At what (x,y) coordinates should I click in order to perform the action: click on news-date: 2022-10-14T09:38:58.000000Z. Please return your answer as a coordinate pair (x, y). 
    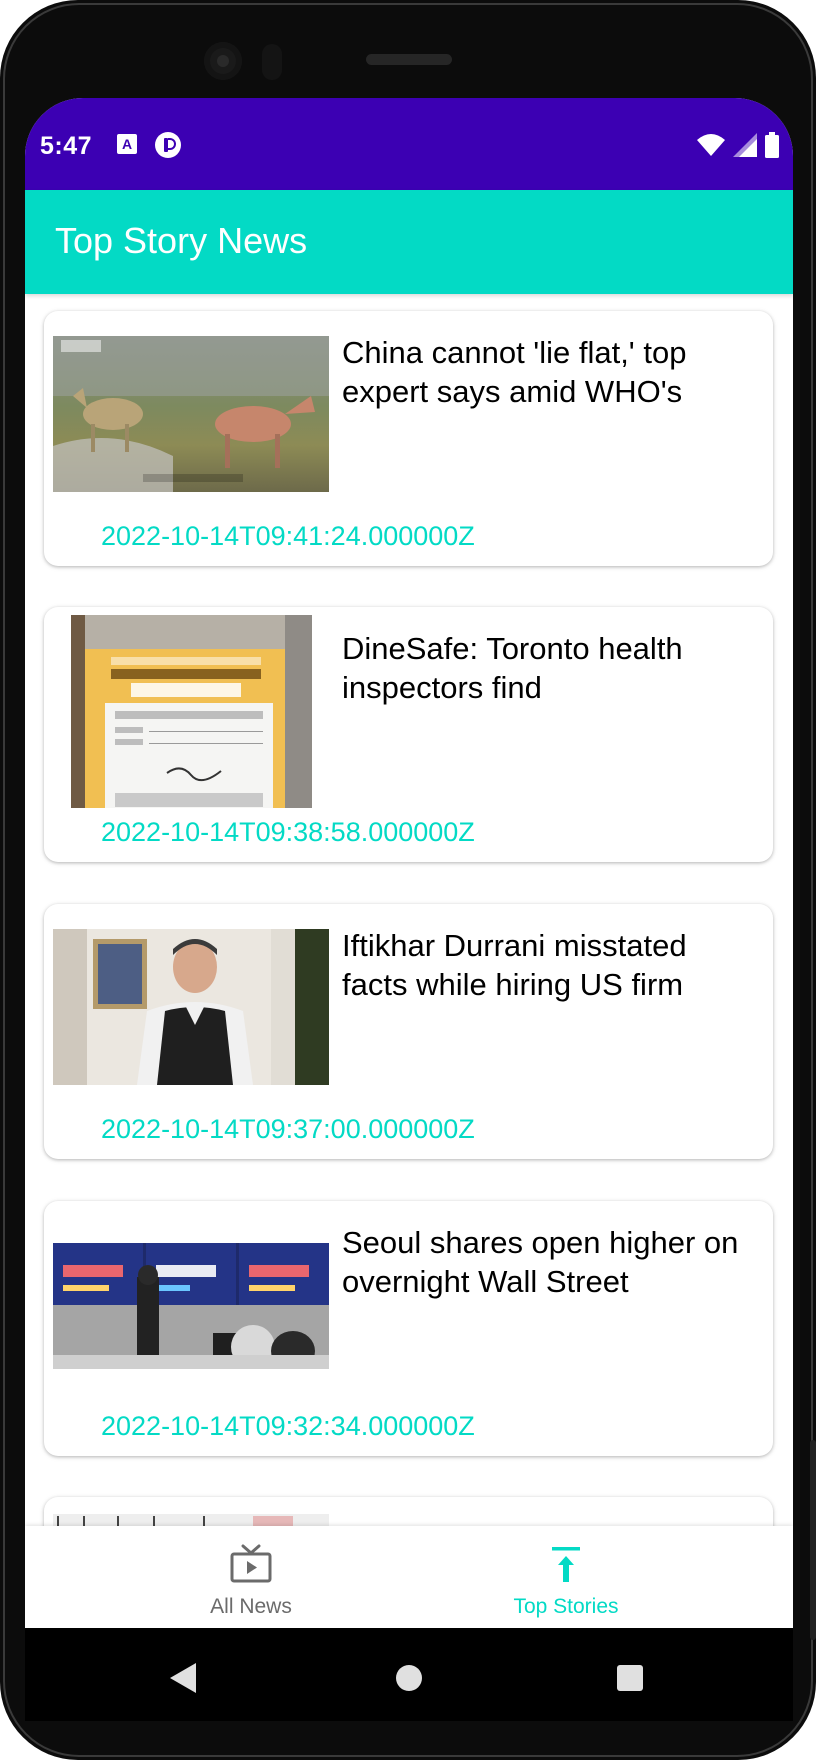
    Looking at the image, I should click on (288, 832).